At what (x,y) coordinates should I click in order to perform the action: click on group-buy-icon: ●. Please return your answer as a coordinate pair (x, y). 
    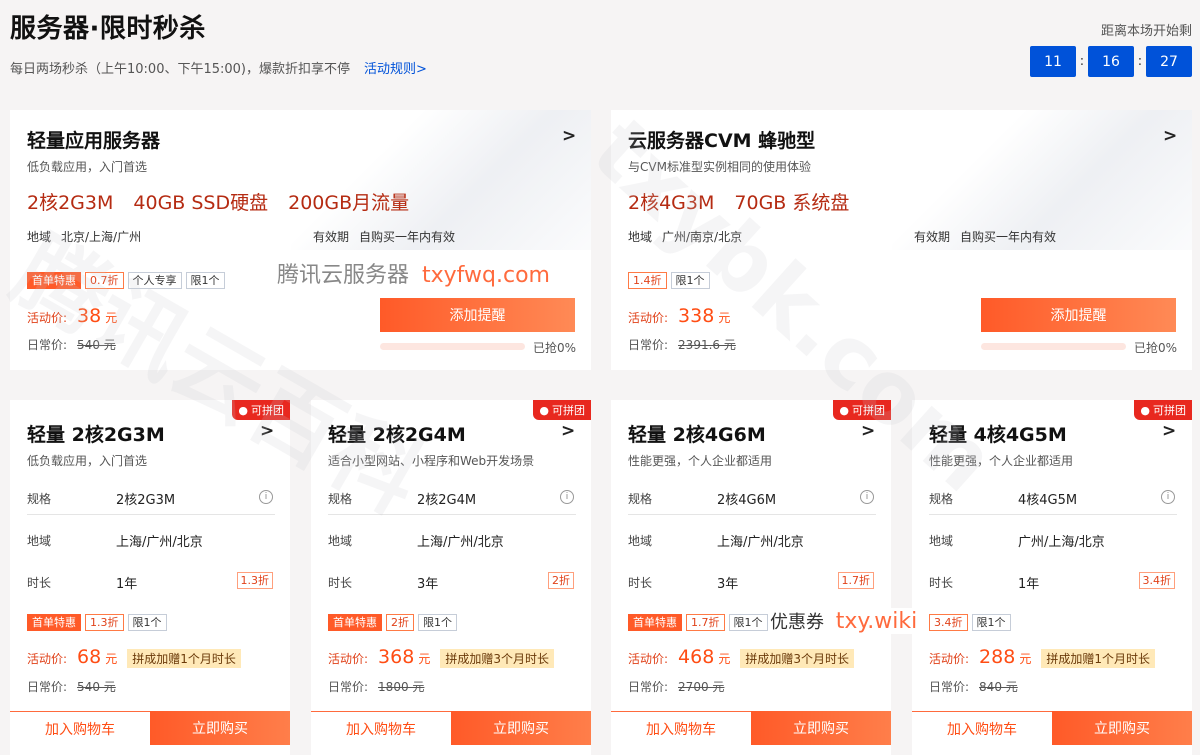
    Looking at the image, I should click on (1145, 410).